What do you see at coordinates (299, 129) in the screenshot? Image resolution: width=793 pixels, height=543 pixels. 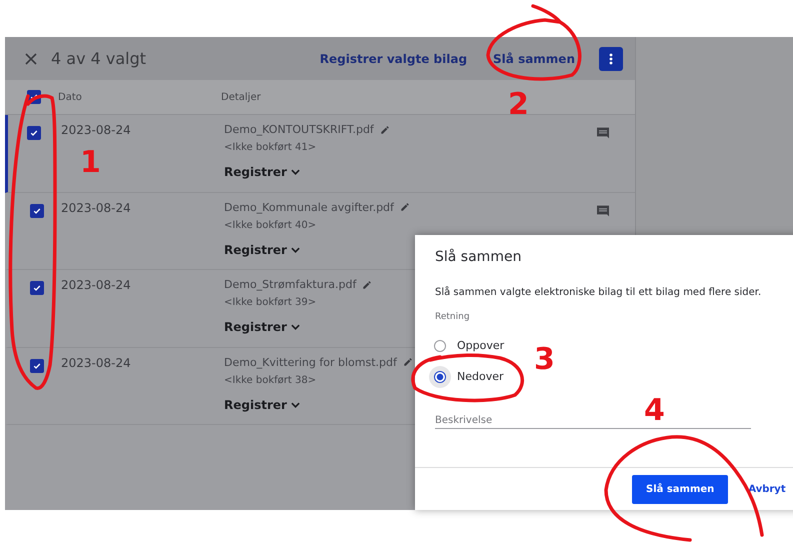 I see `file-name: Demo_KONTOUTSKRIFT.pdf` at bounding box center [299, 129].